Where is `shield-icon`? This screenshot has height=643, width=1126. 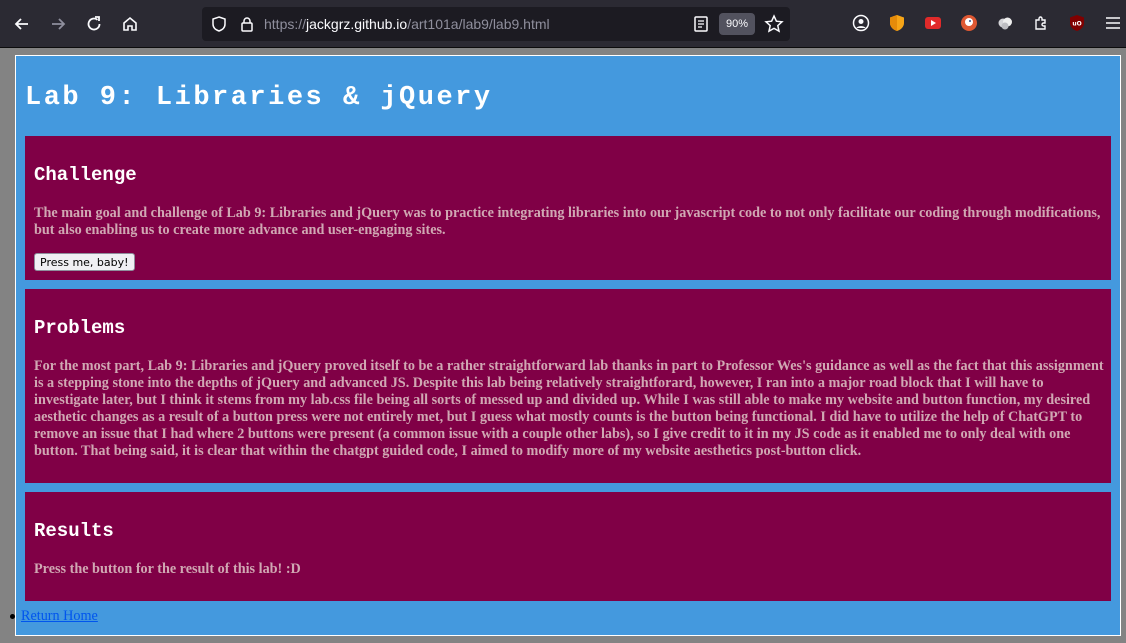 shield-icon is located at coordinates (219, 24).